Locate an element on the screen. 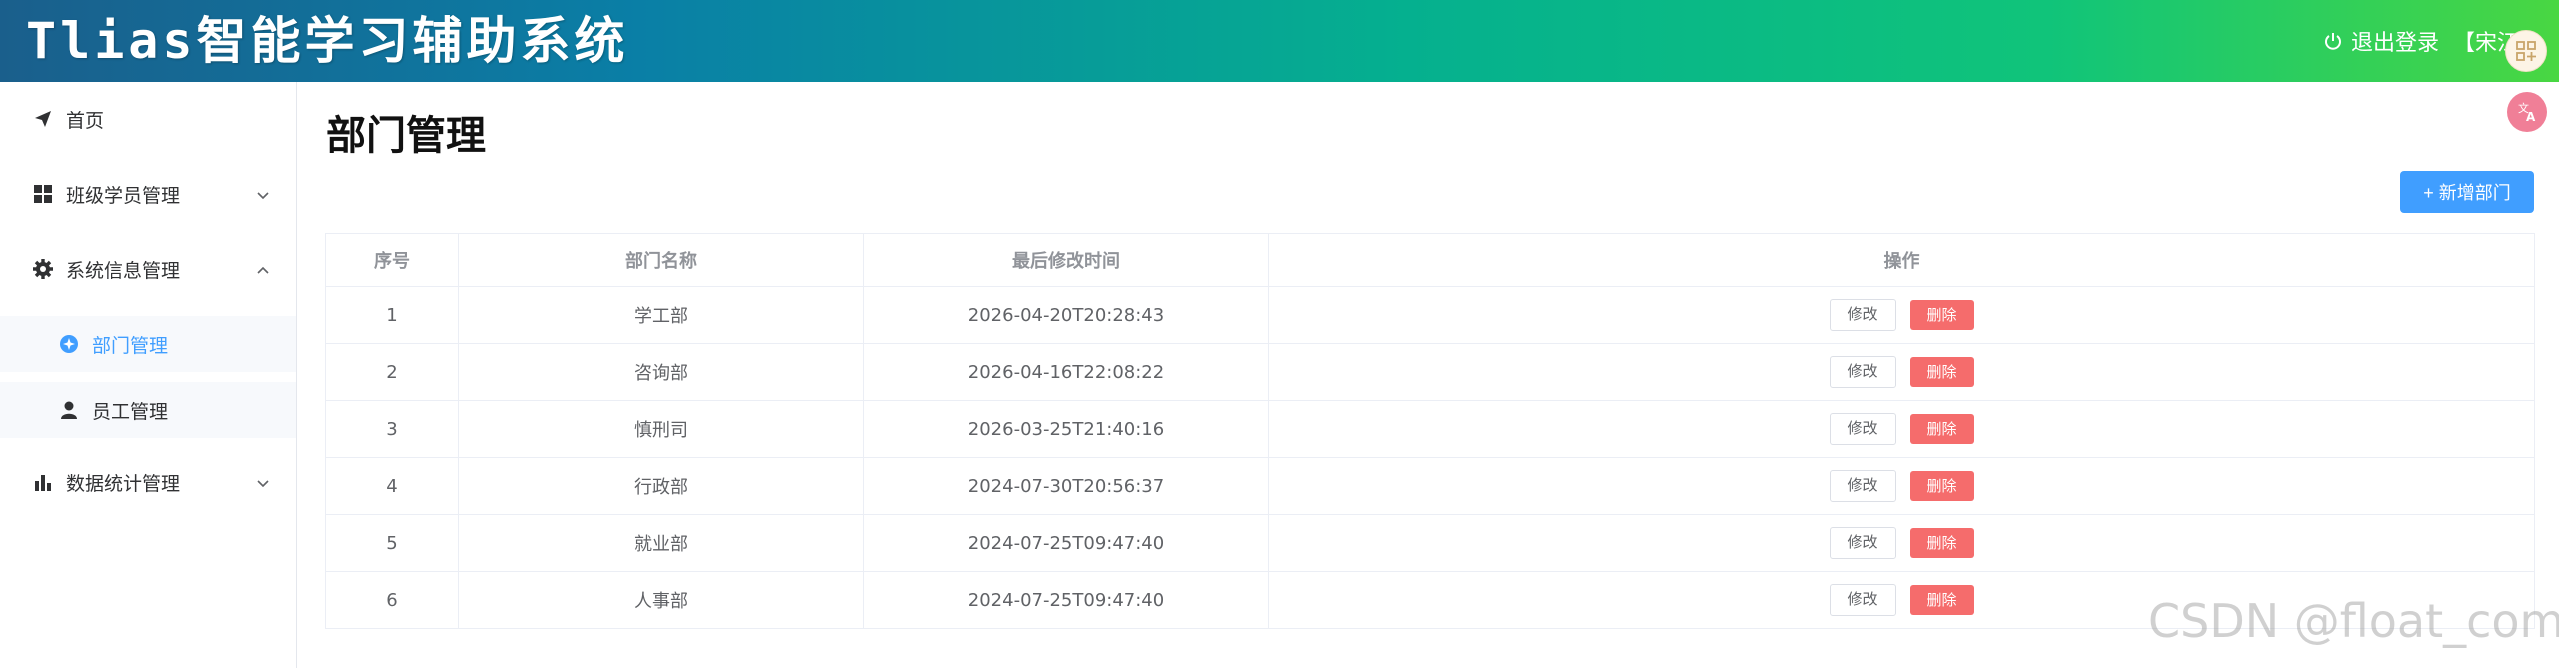  column-header: 部门名称 is located at coordinates (661, 260).